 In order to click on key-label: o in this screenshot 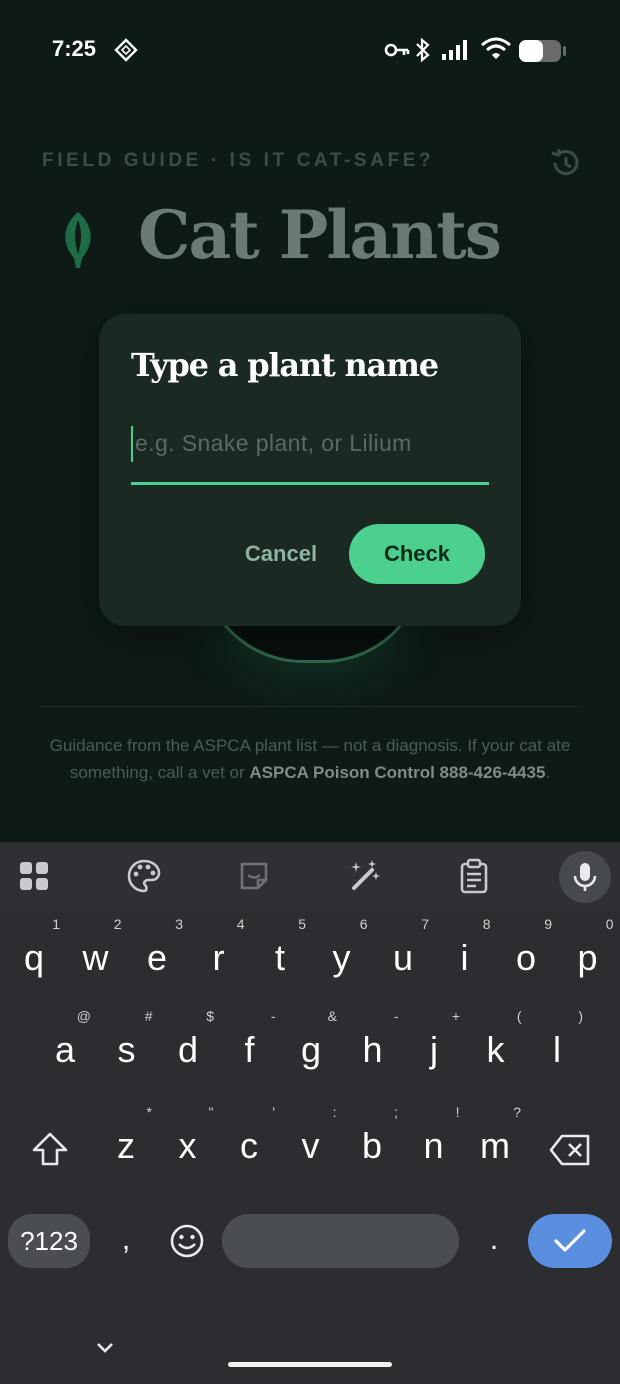, I will do `click(526, 957)`.